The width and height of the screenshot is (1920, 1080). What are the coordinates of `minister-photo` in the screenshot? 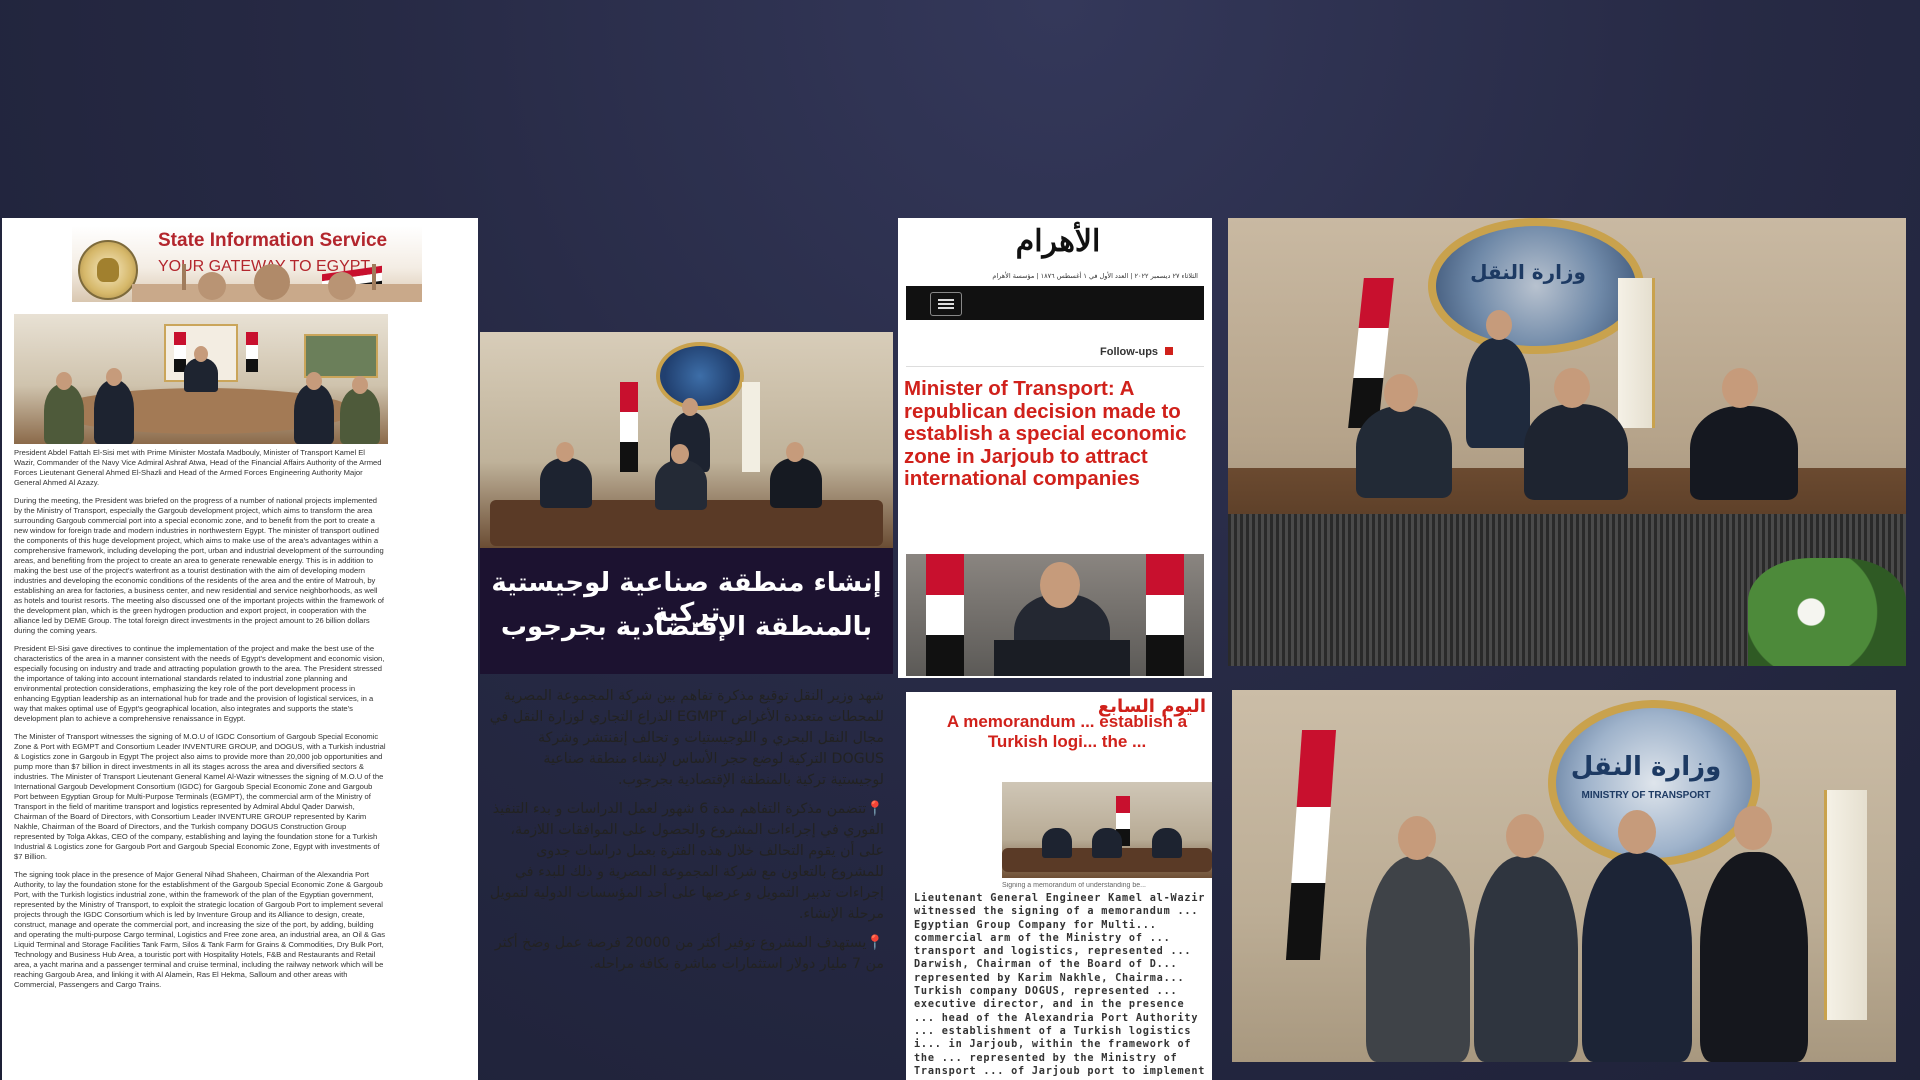 It's located at (1055, 615).